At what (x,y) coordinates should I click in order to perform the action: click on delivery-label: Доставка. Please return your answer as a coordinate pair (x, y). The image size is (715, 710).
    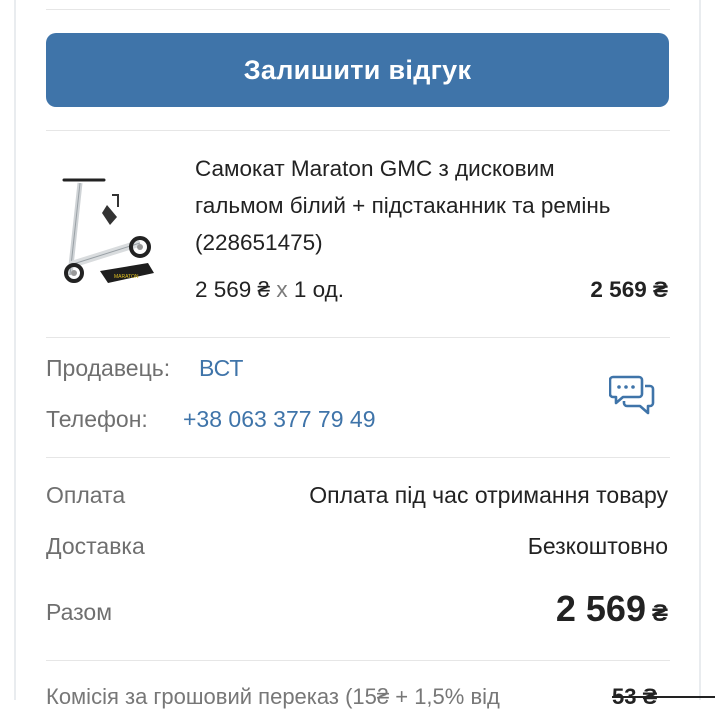
    Looking at the image, I should click on (95, 546).